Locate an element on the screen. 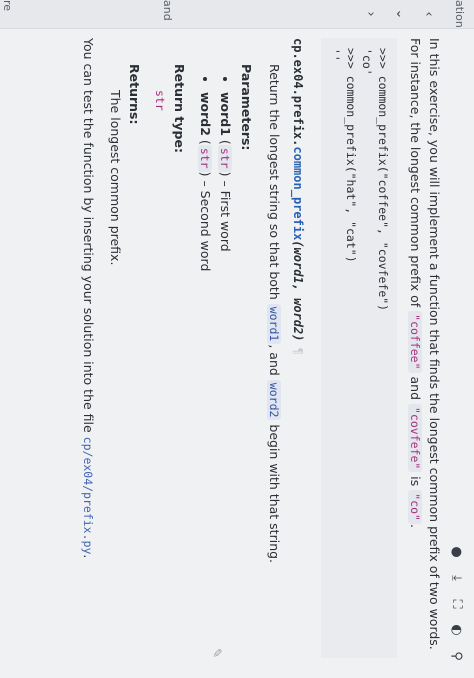 This screenshot has height=678, width=474. function-args: (word1, word2) is located at coordinates (298, 291).